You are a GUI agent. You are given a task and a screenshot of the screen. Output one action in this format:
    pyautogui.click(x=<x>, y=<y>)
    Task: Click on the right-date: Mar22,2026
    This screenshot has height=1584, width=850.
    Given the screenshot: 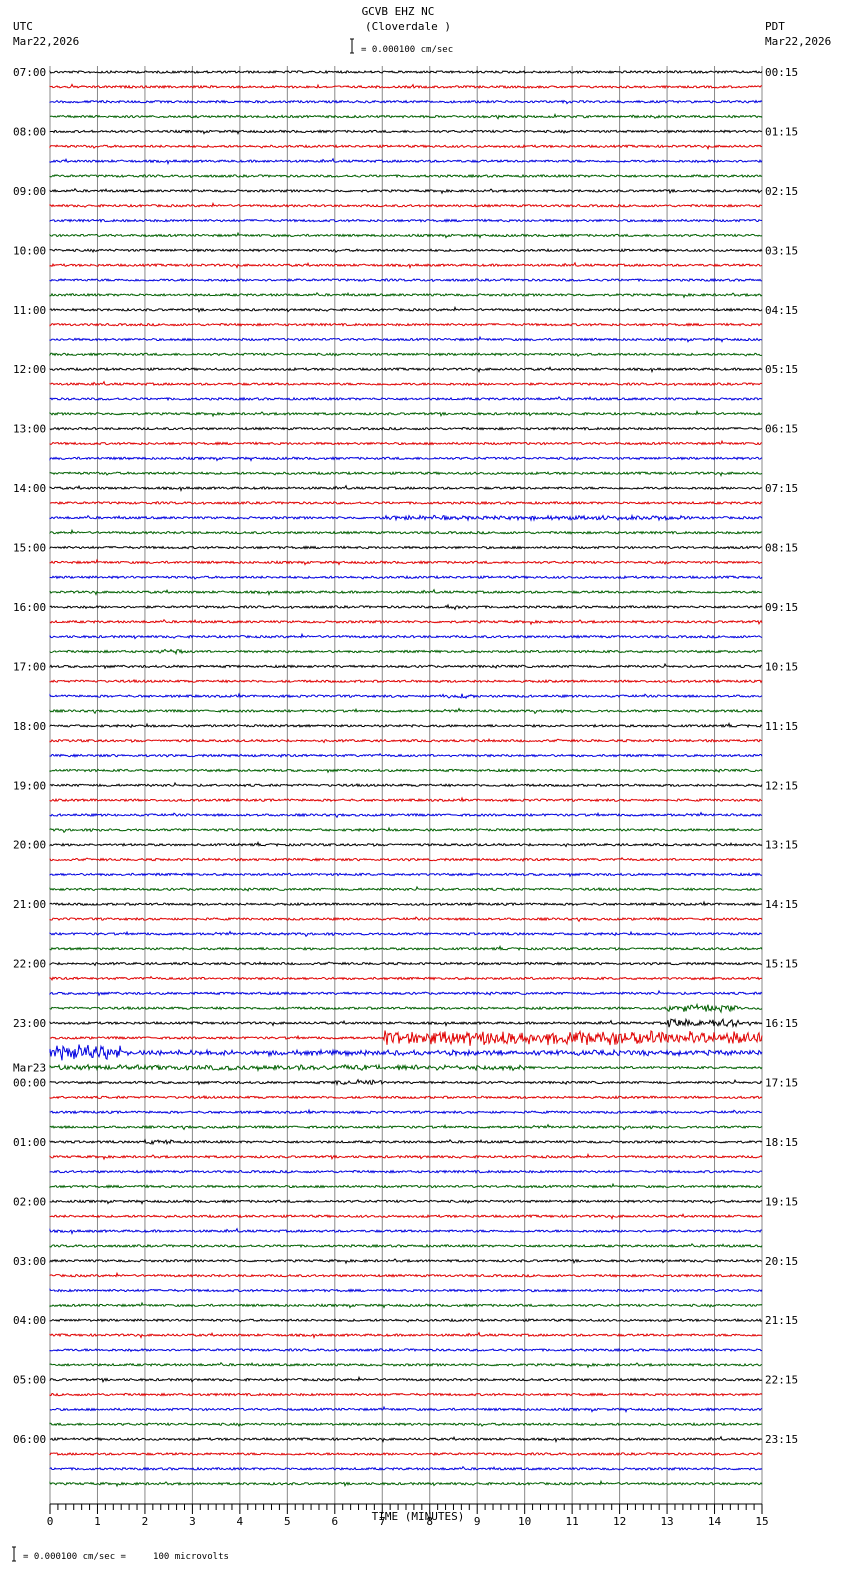 What is the action you would take?
    pyautogui.click(x=798, y=41)
    